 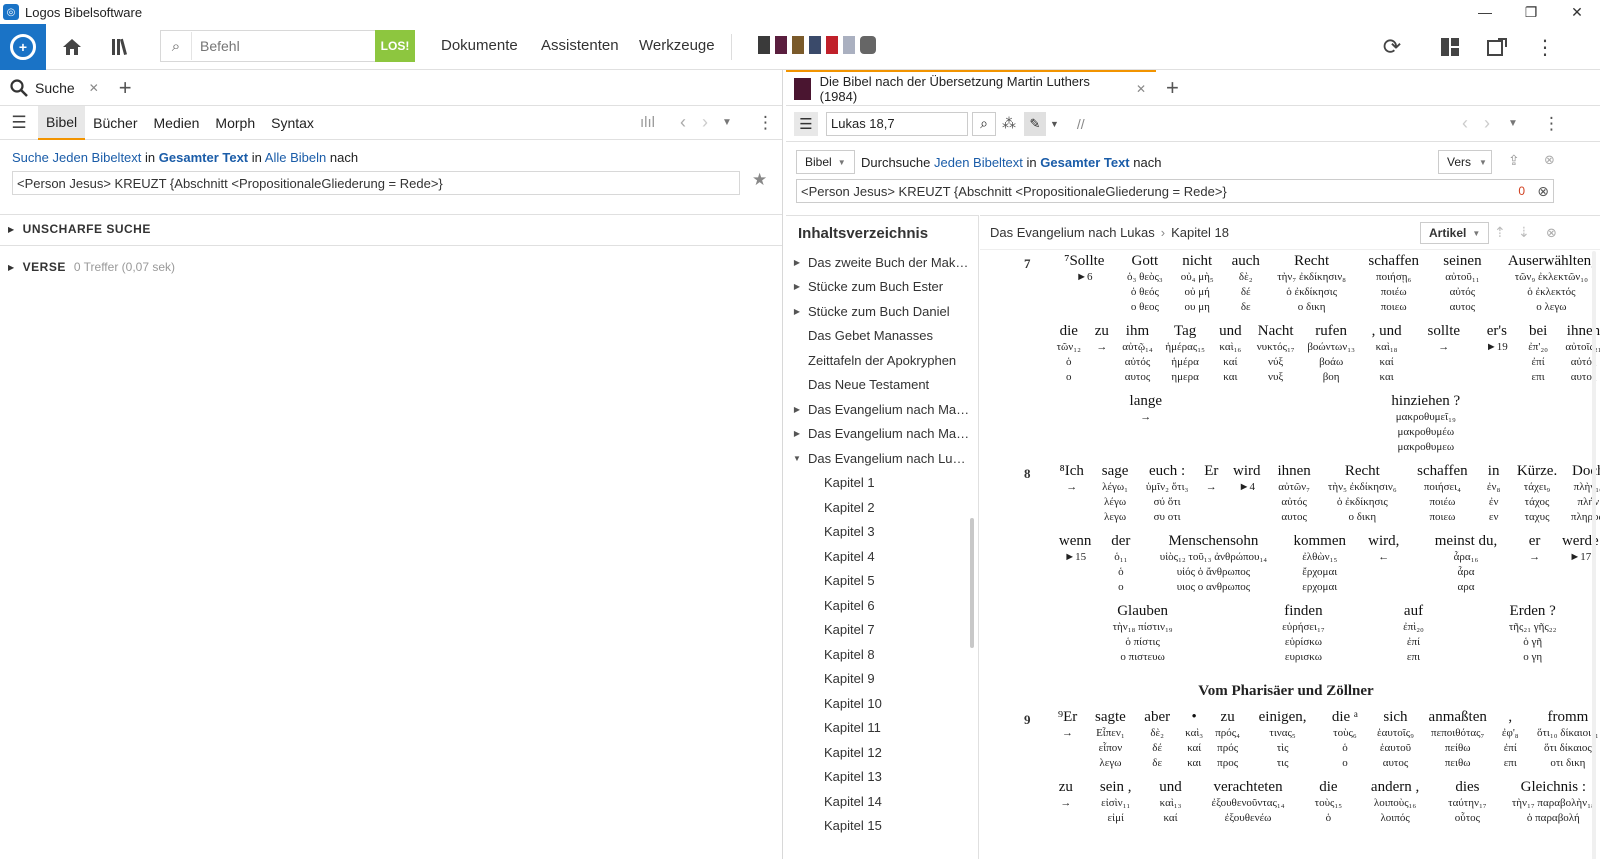 I want to click on toc-item: Kapitel 4, so click(x=882, y=556).